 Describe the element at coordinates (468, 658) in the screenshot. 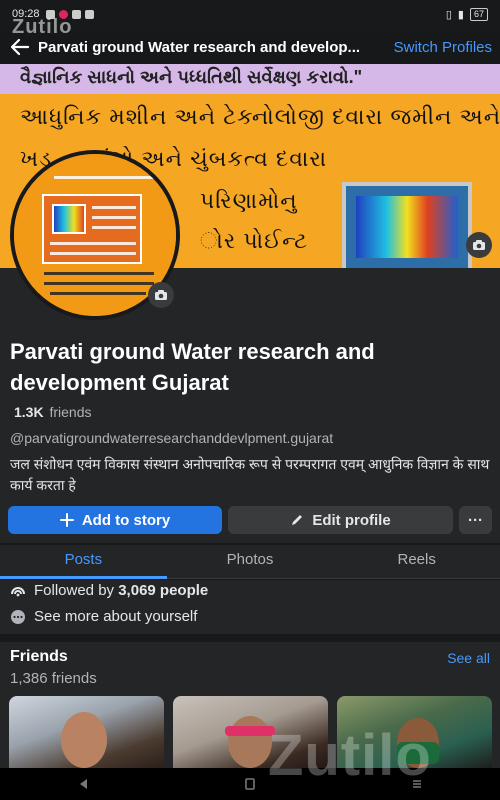

I see `see-all-friends-link: See all` at that location.